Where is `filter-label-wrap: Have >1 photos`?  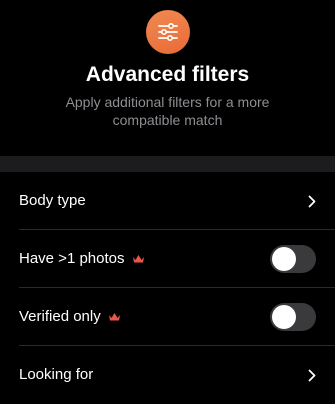
filter-label-wrap: Have >1 photos is located at coordinates (82, 258).